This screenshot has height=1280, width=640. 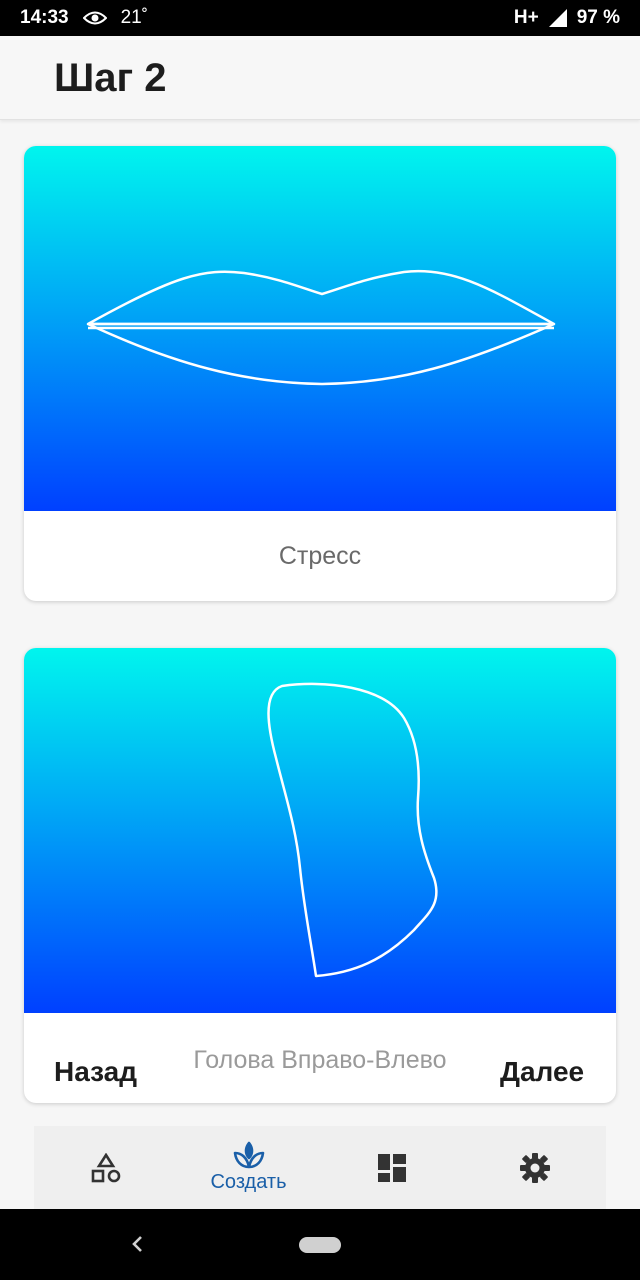 I want to click on system-back-icon, so click(x=138, y=1246).